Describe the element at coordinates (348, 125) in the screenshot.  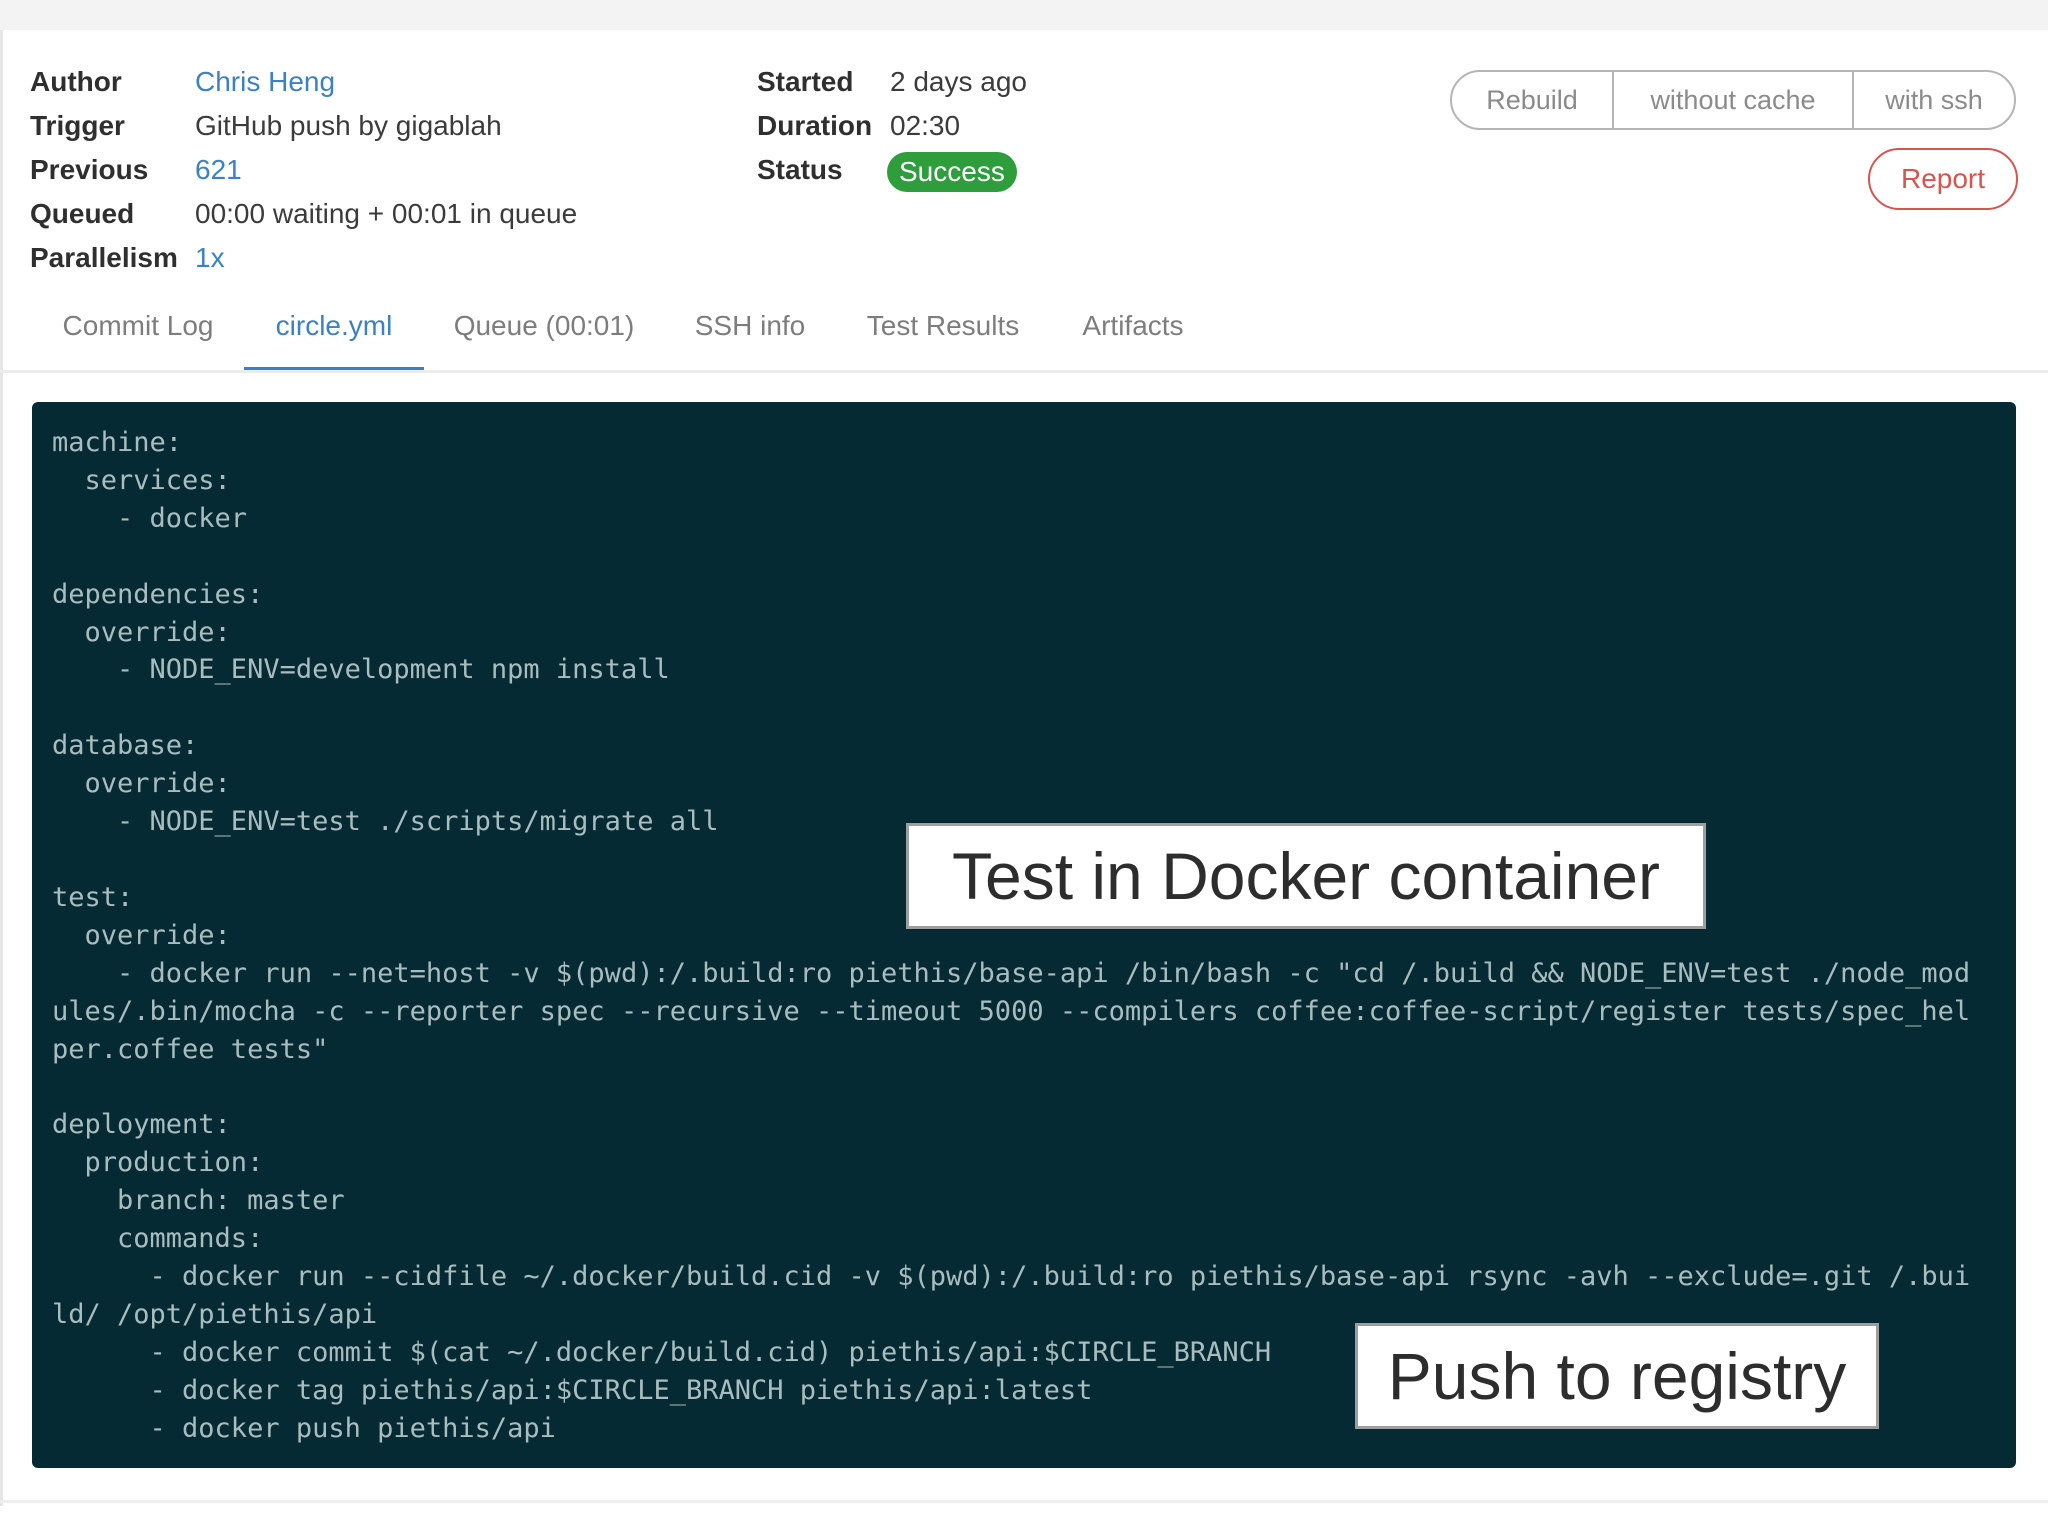
I see `trigger-value: GitHub push by gigablah` at that location.